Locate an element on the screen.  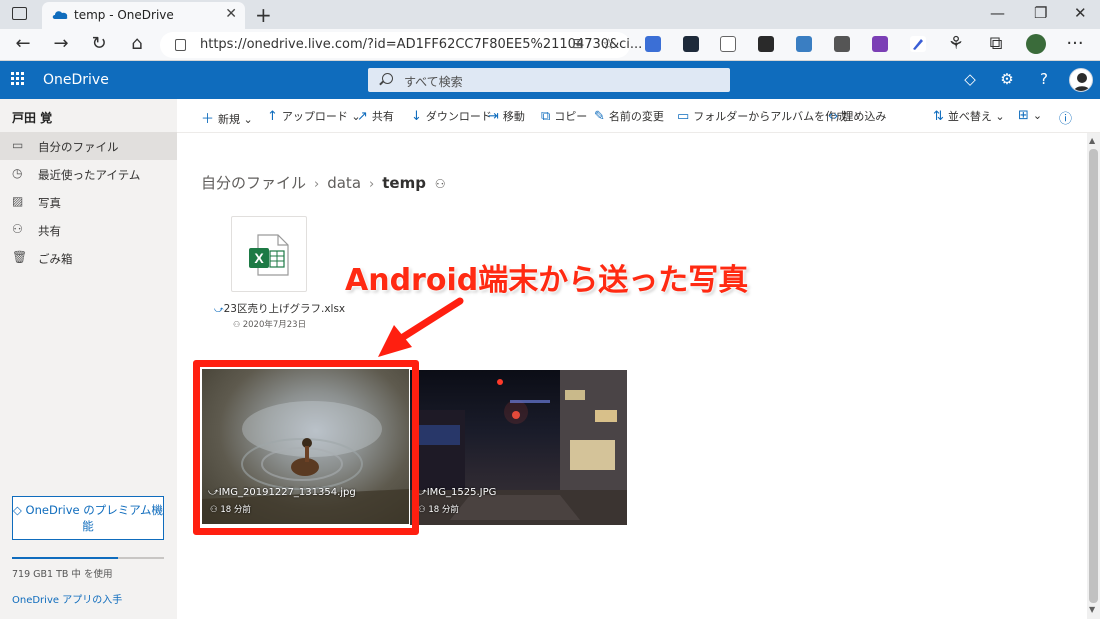
tab-actions-icon is located at coordinates (19, 13).